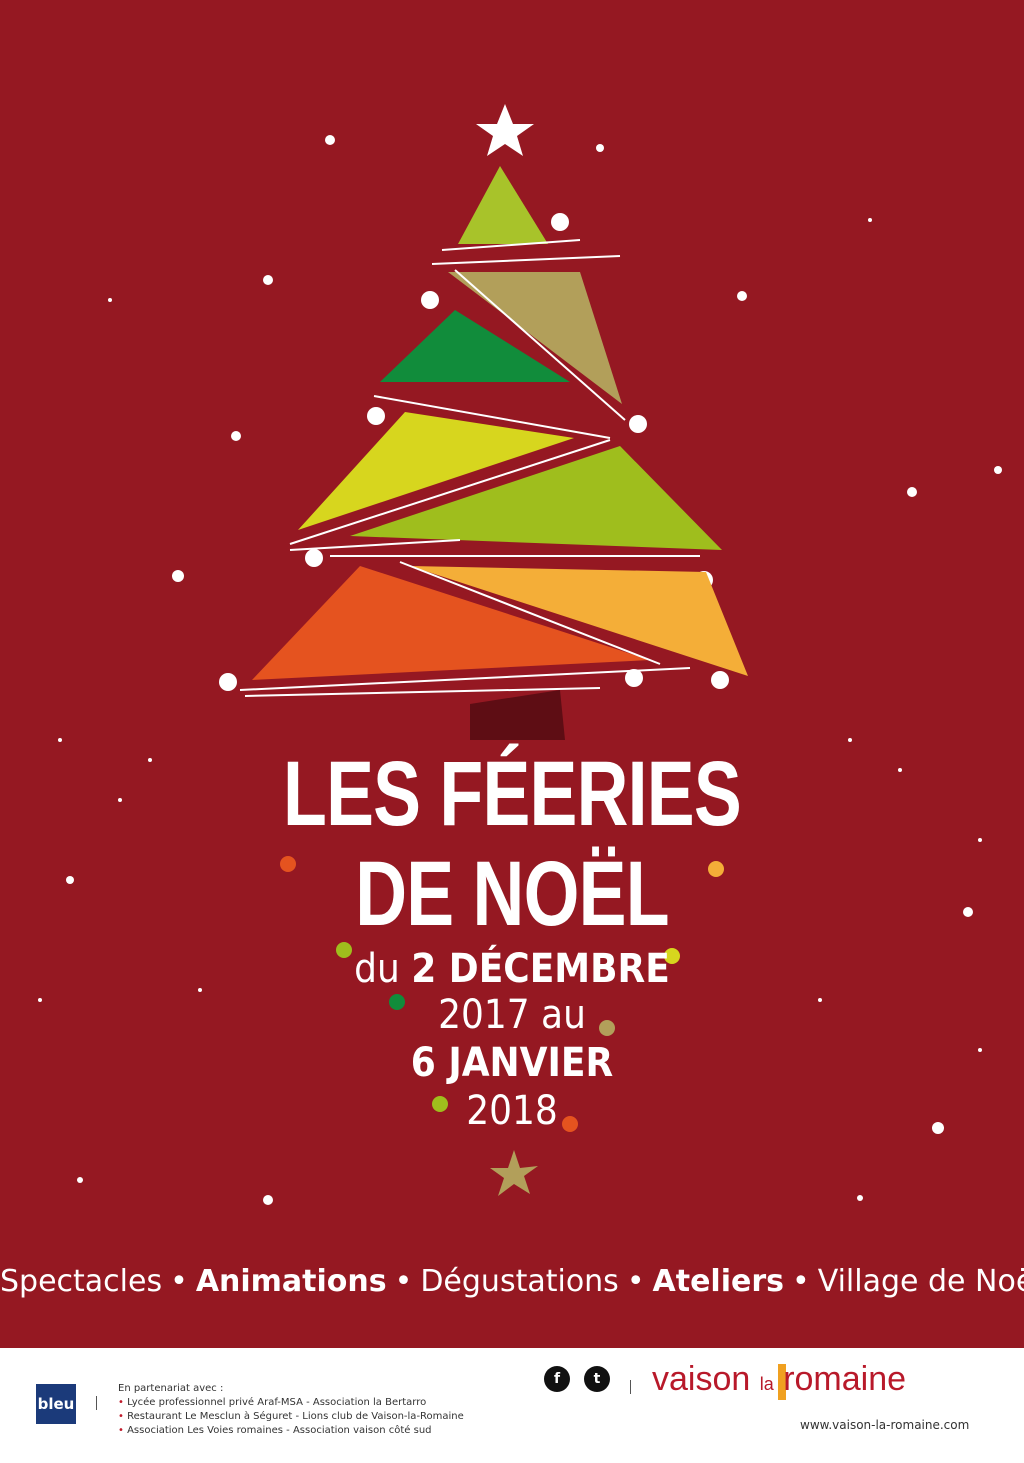  I want to click on activity-spectacles: Spectacles, so click(81, 1281).